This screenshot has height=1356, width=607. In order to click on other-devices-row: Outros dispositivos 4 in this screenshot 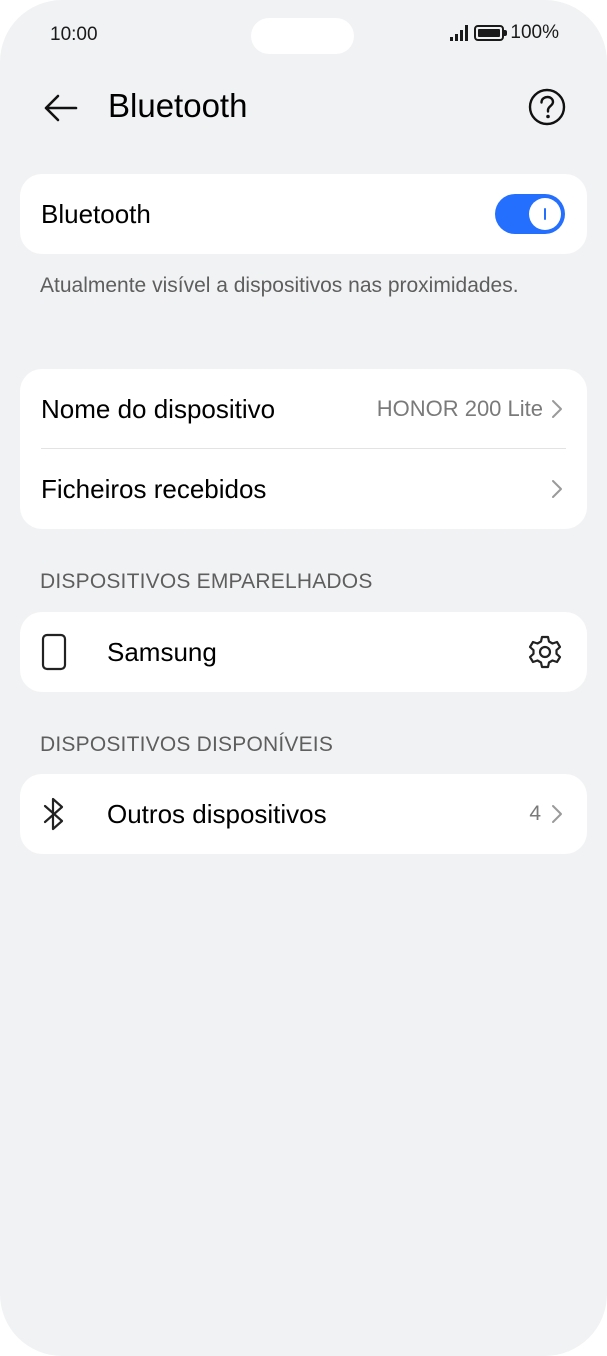, I will do `click(303, 814)`.